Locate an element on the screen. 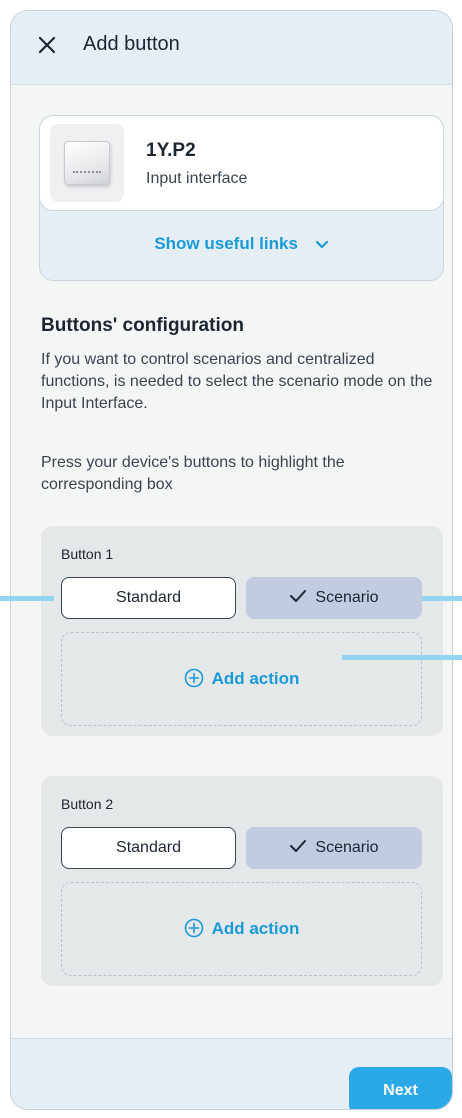  device-image is located at coordinates (87, 163).